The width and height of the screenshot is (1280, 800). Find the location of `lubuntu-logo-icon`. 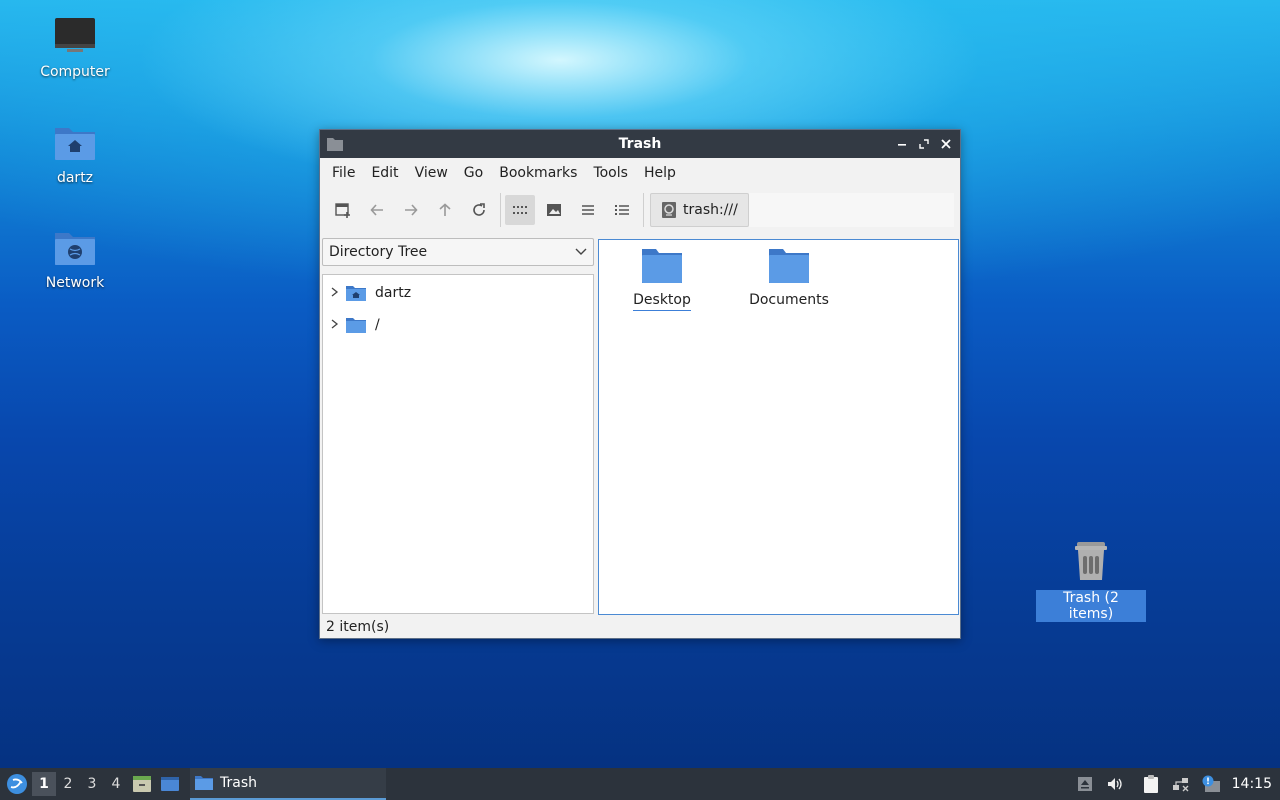

lubuntu-logo-icon is located at coordinates (17, 784).